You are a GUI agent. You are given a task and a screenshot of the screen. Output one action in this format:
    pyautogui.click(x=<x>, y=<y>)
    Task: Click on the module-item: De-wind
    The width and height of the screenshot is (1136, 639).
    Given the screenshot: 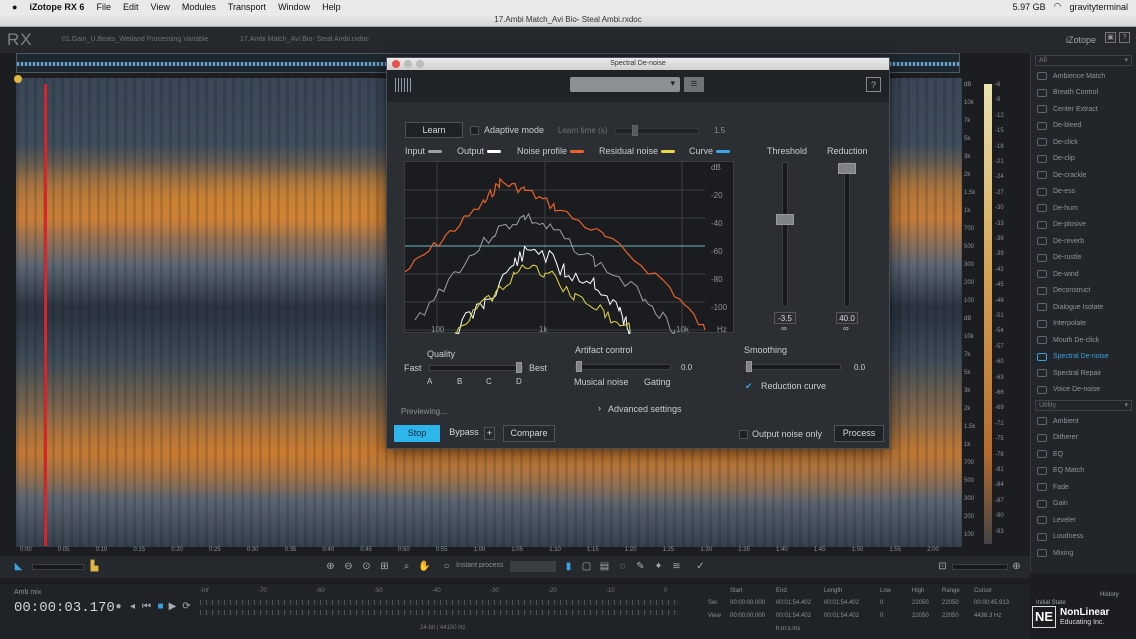 What is the action you would take?
    pyautogui.click(x=1083, y=274)
    